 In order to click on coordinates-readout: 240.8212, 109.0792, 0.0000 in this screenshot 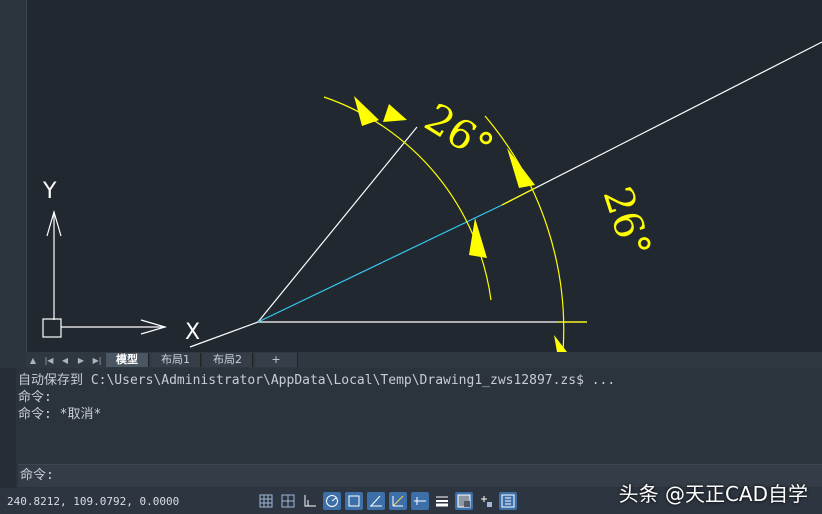, I will do `click(93, 501)`.